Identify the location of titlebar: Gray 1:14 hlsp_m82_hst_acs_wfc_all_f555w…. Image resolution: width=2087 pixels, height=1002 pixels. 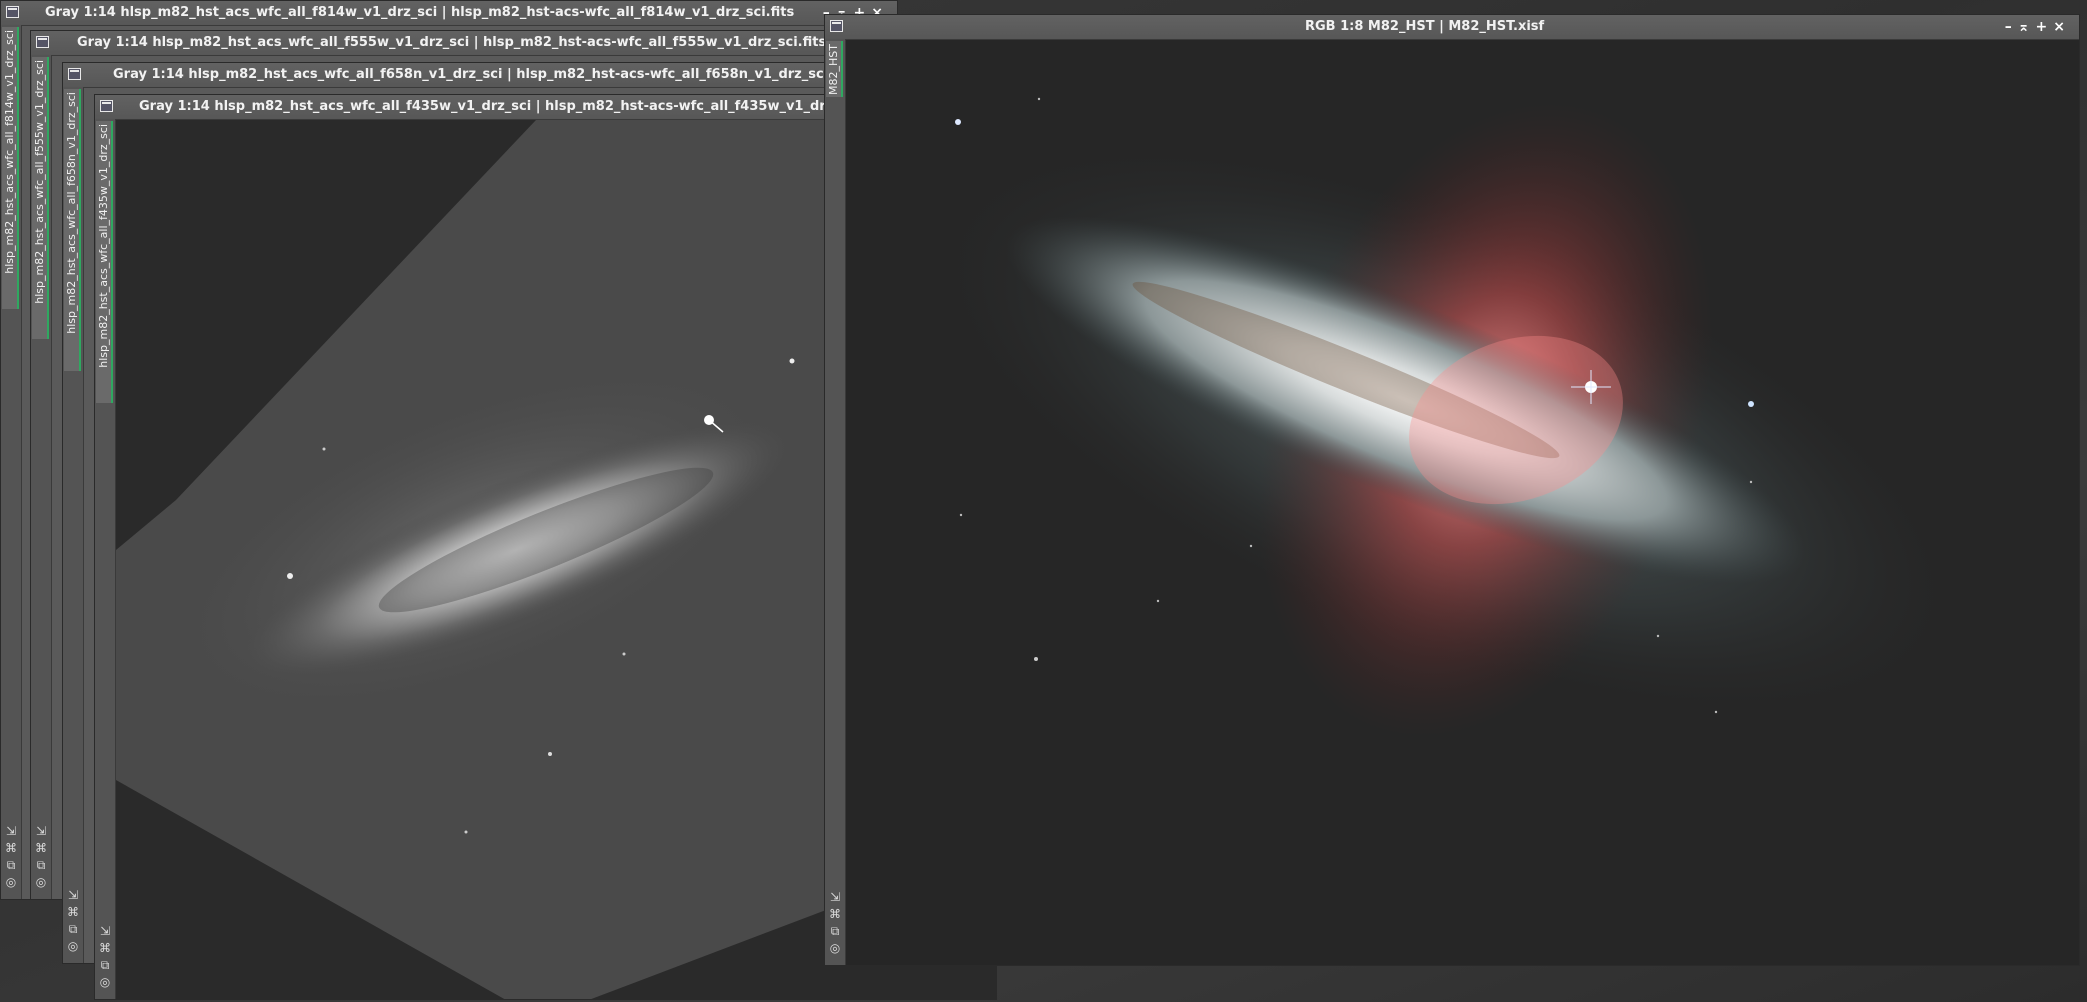
(464, 43).